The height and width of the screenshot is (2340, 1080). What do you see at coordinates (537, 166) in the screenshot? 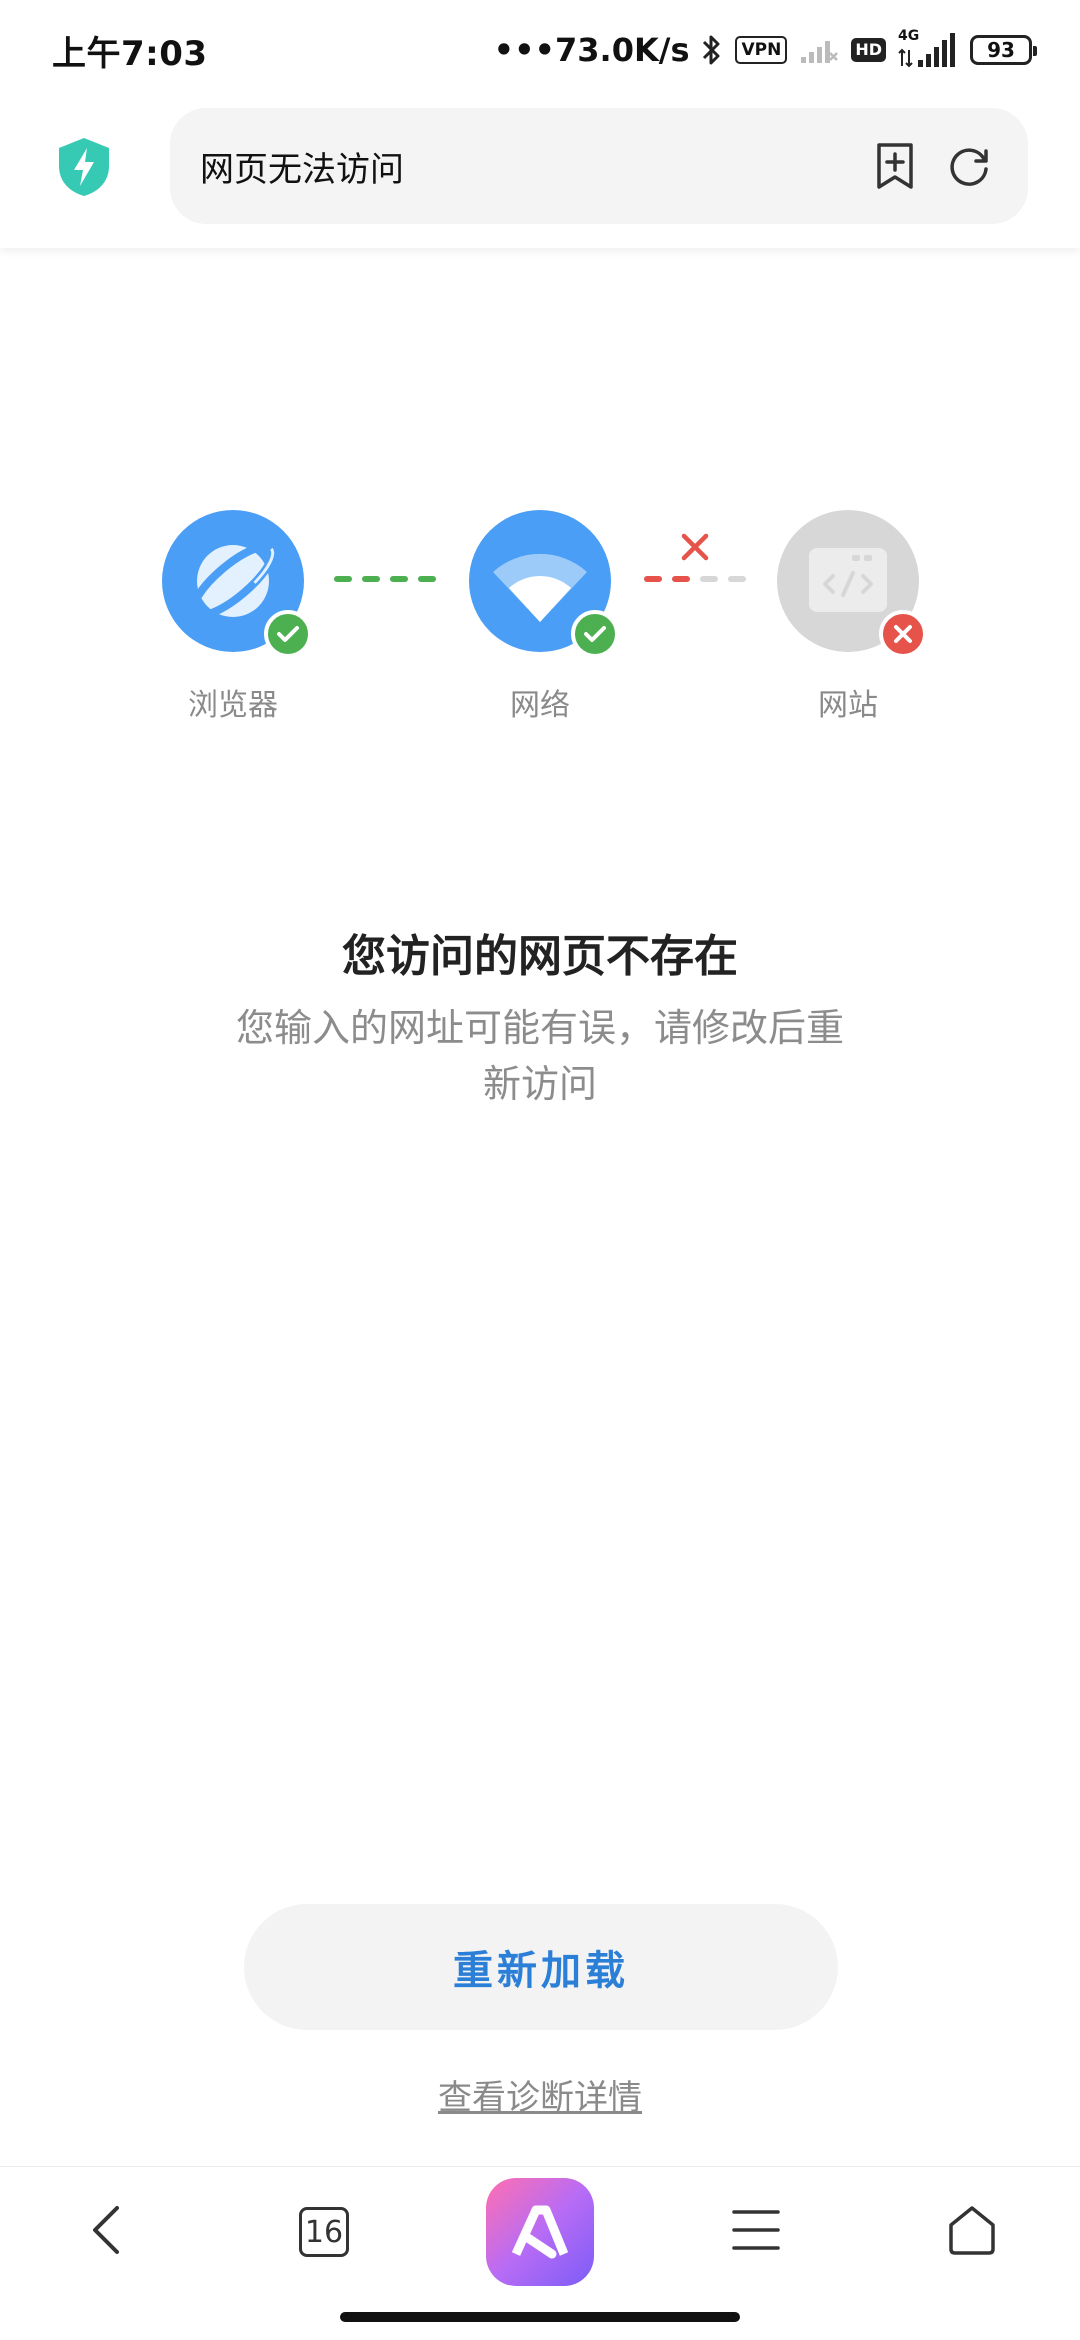
I see `page-title: 网页无法访问` at bounding box center [537, 166].